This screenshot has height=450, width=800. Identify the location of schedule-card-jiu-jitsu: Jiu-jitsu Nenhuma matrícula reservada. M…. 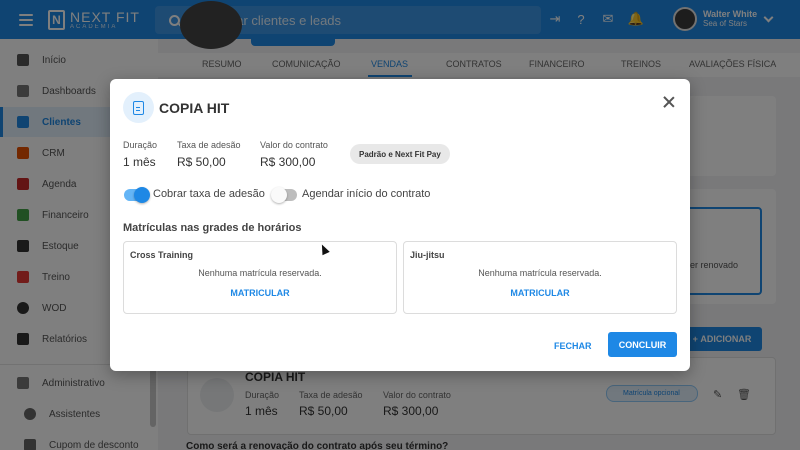
(540, 277).